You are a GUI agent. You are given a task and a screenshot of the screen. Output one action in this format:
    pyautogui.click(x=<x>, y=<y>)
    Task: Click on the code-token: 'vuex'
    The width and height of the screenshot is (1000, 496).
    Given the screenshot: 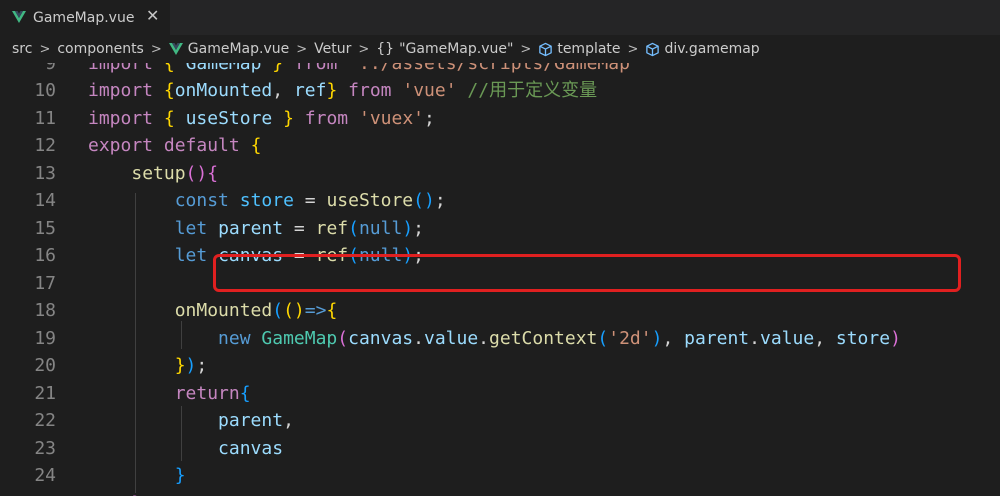 What is the action you would take?
    pyautogui.click(x=392, y=118)
    